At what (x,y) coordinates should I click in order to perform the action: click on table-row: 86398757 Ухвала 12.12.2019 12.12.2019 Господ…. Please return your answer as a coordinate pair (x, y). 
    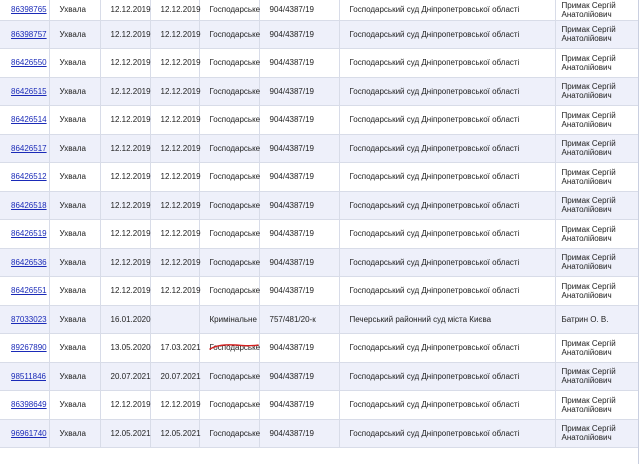
    Looking at the image, I should click on (319, 34).